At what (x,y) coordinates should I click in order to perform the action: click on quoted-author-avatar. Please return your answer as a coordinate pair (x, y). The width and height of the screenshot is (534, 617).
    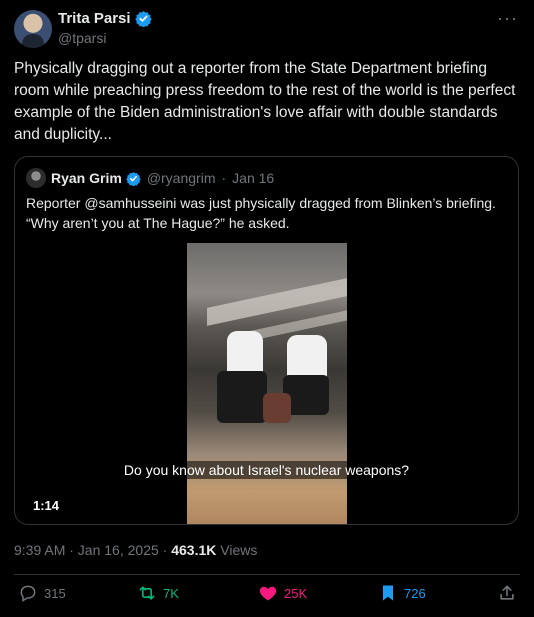
    Looking at the image, I should click on (36, 178).